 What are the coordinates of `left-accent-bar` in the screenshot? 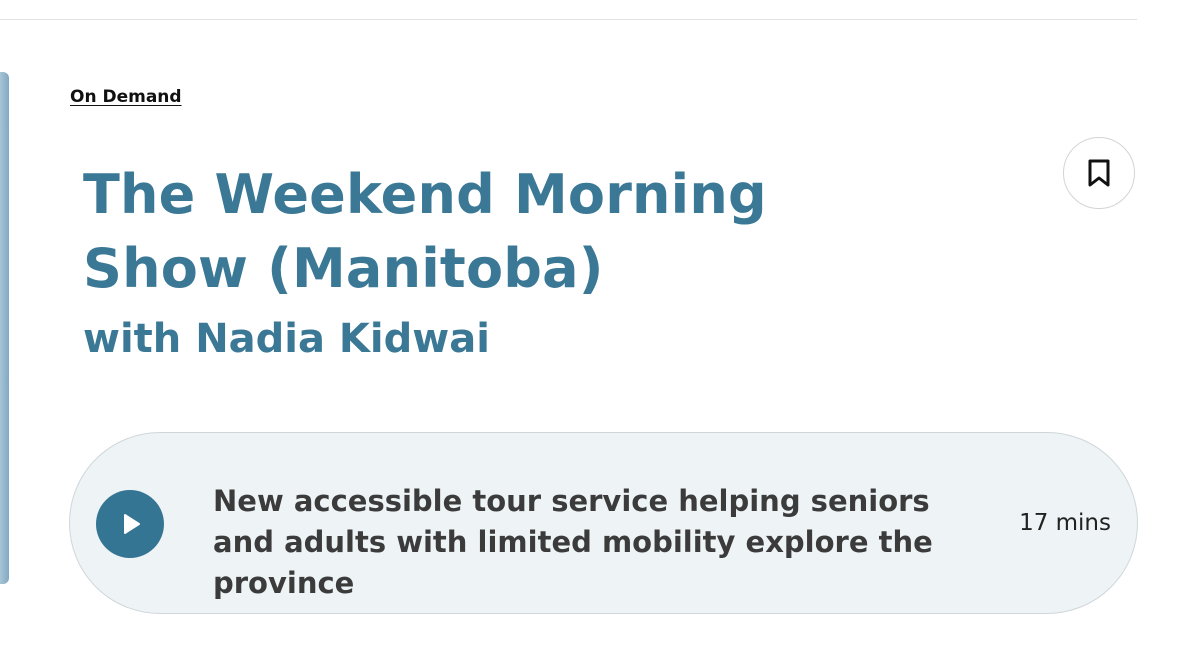 It's located at (4, 328).